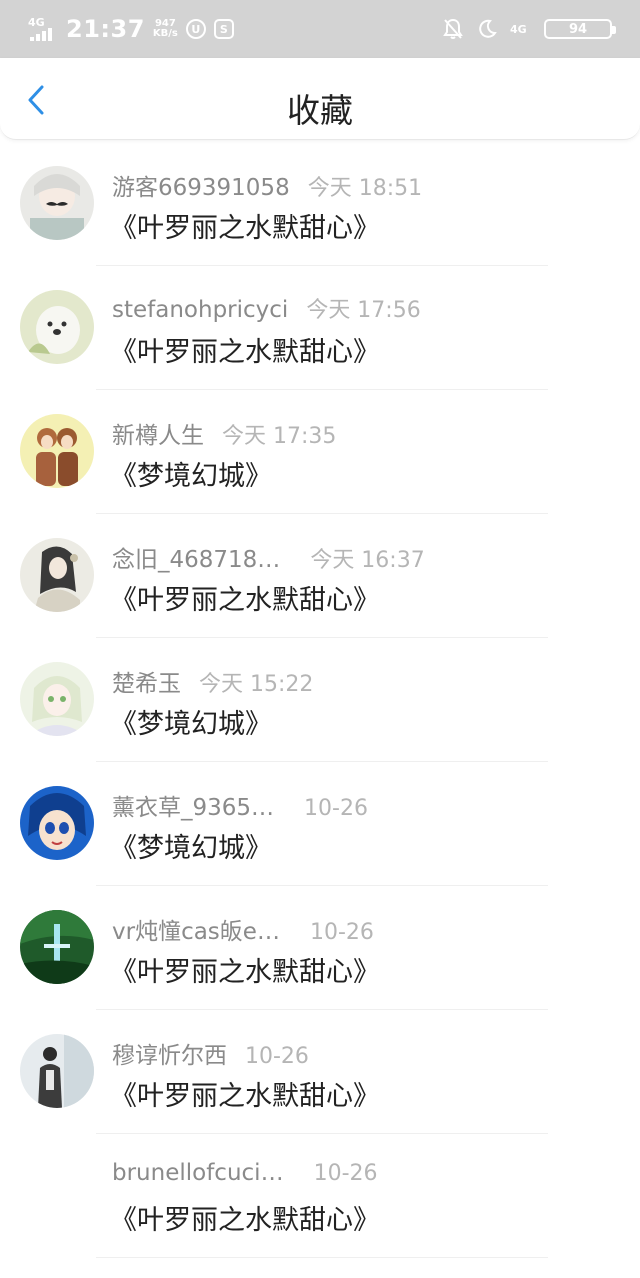 The height and width of the screenshot is (1278, 640). I want to click on list-item: brunellofcuci… 10-26 《叶罗丽之水默甜心》, so click(320, 1196).